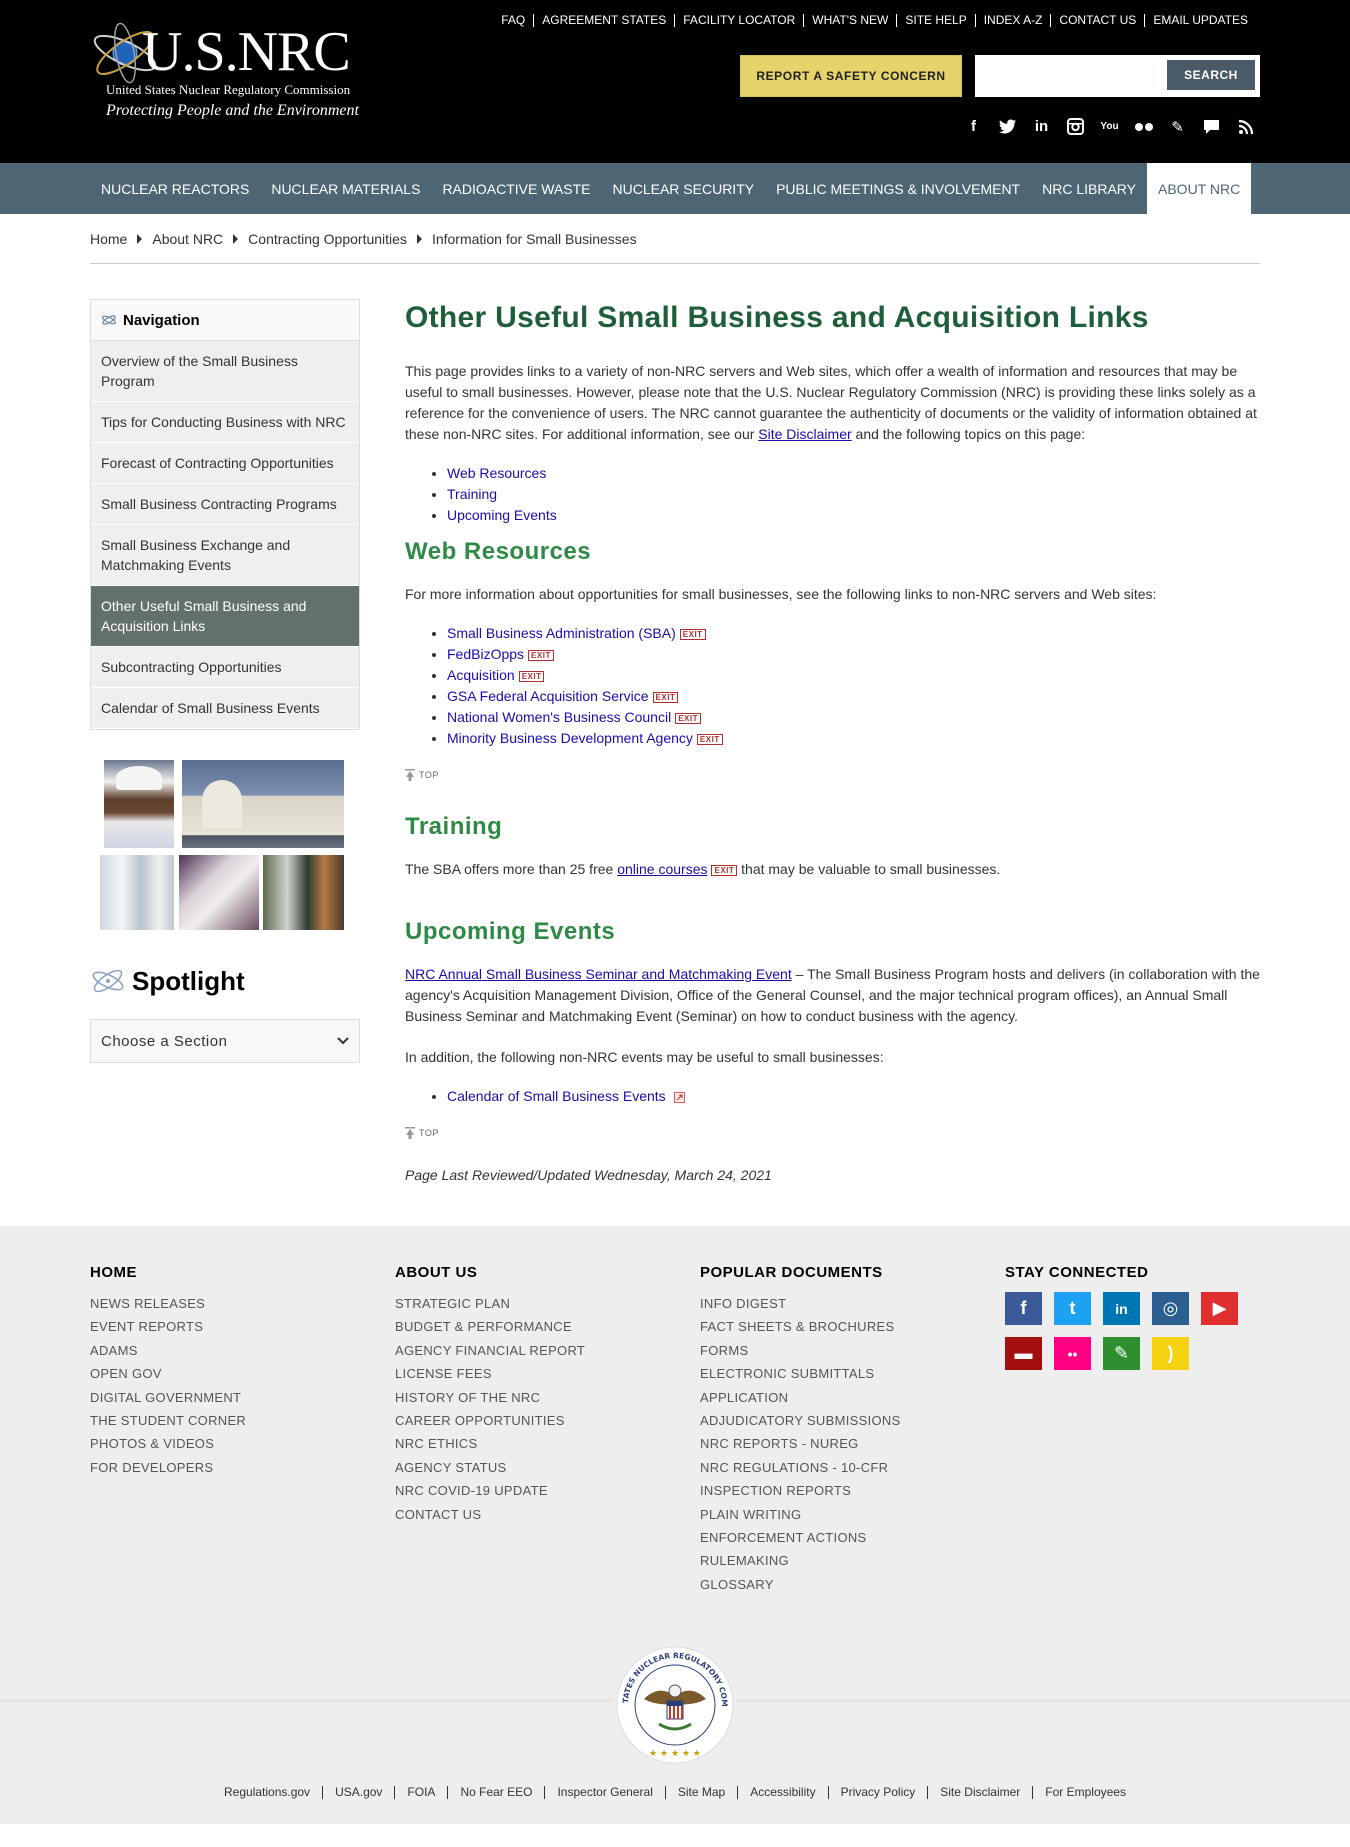 The width and height of the screenshot is (1350, 1847). I want to click on bottom-link-accessibility: Accessibility, so click(782, 1792).